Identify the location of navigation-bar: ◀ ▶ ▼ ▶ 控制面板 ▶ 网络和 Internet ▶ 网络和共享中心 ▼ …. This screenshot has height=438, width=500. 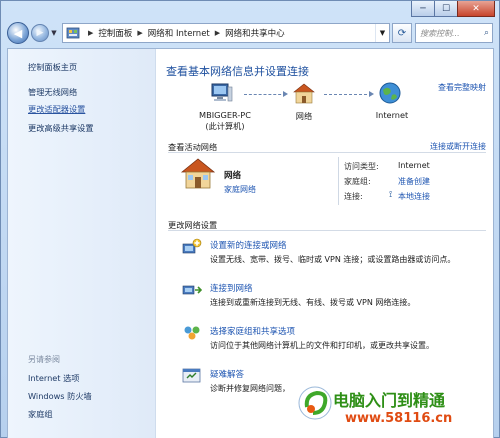
(250, 33).